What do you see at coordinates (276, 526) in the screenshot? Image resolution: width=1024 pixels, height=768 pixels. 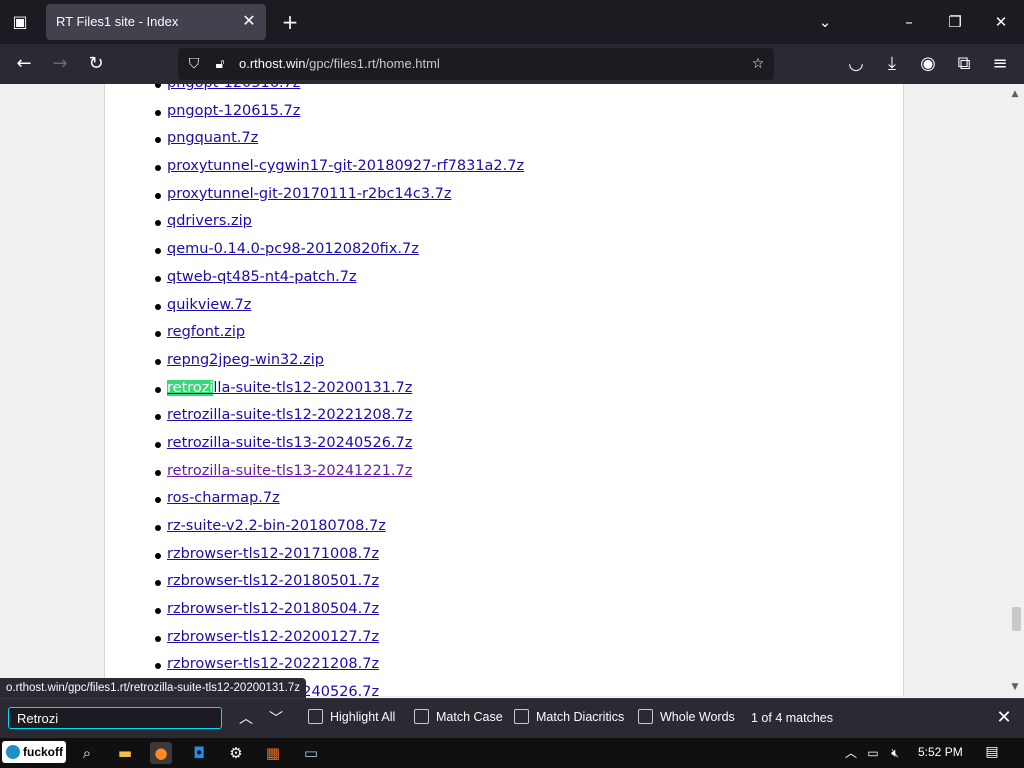 I see `file-link: rz-suite-v2.2-bin-20180708.7z` at bounding box center [276, 526].